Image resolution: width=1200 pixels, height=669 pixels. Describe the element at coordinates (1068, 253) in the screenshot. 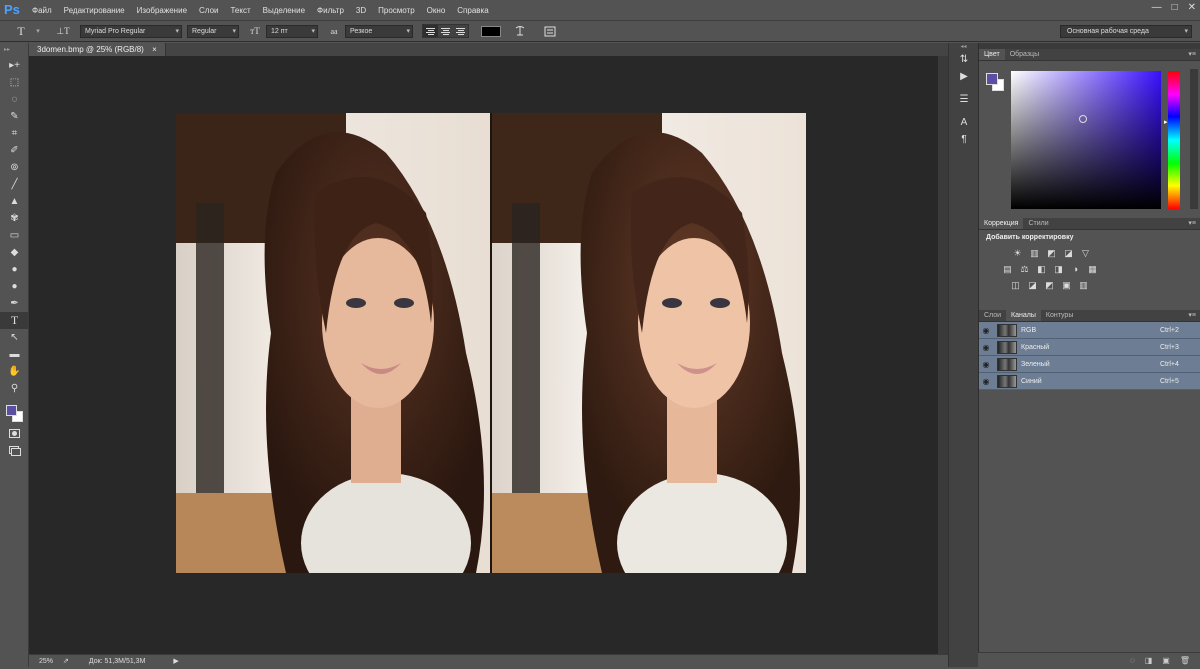

I see `exposure-icon: ◪` at that location.